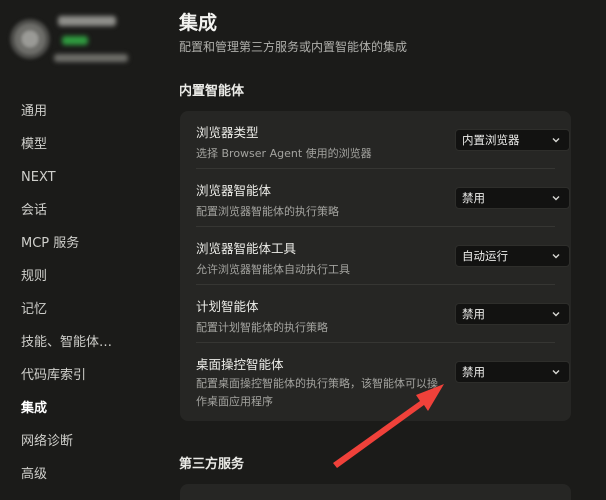 This screenshot has height=500, width=606. What do you see at coordinates (262, 327) in the screenshot?
I see `setting-description: 配置计划智能体的执行策略` at bounding box center [262, 327].